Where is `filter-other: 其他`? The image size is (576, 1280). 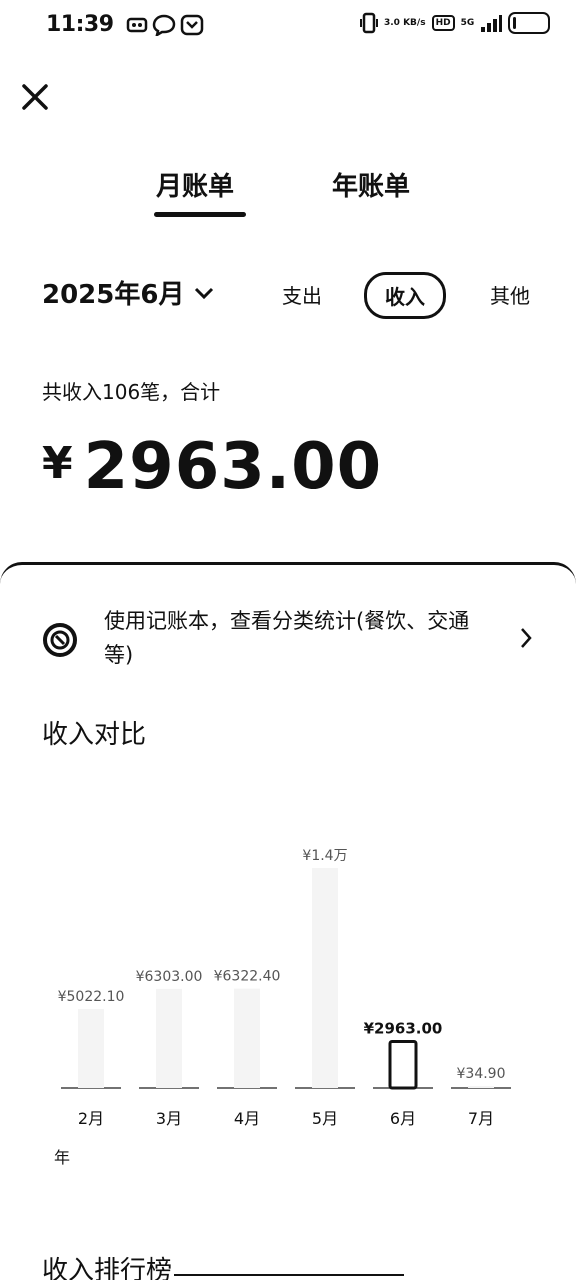 filter-other: 其他 is located at coordinates (510, 294).